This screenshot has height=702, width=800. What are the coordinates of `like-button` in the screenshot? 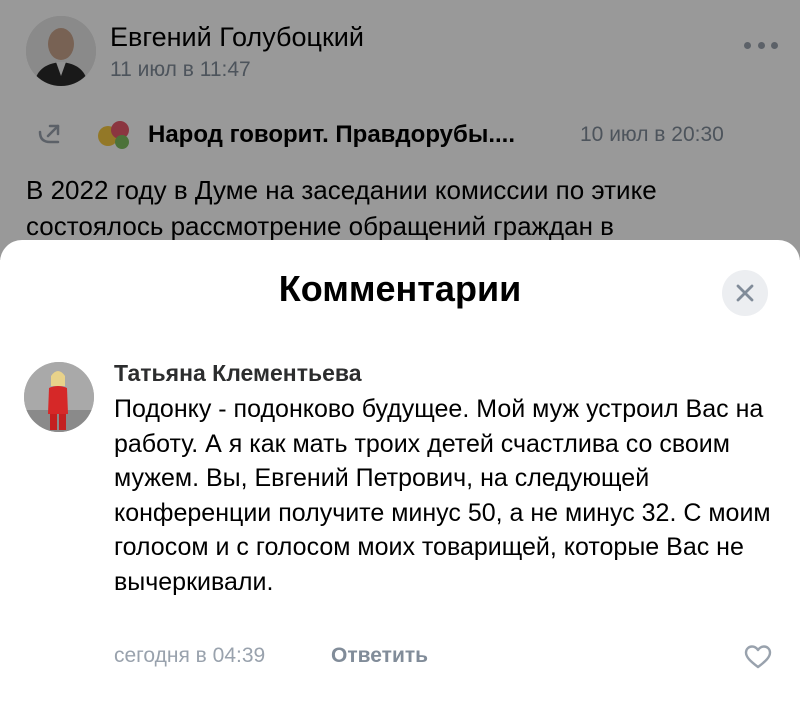 It's located at (758, 657).